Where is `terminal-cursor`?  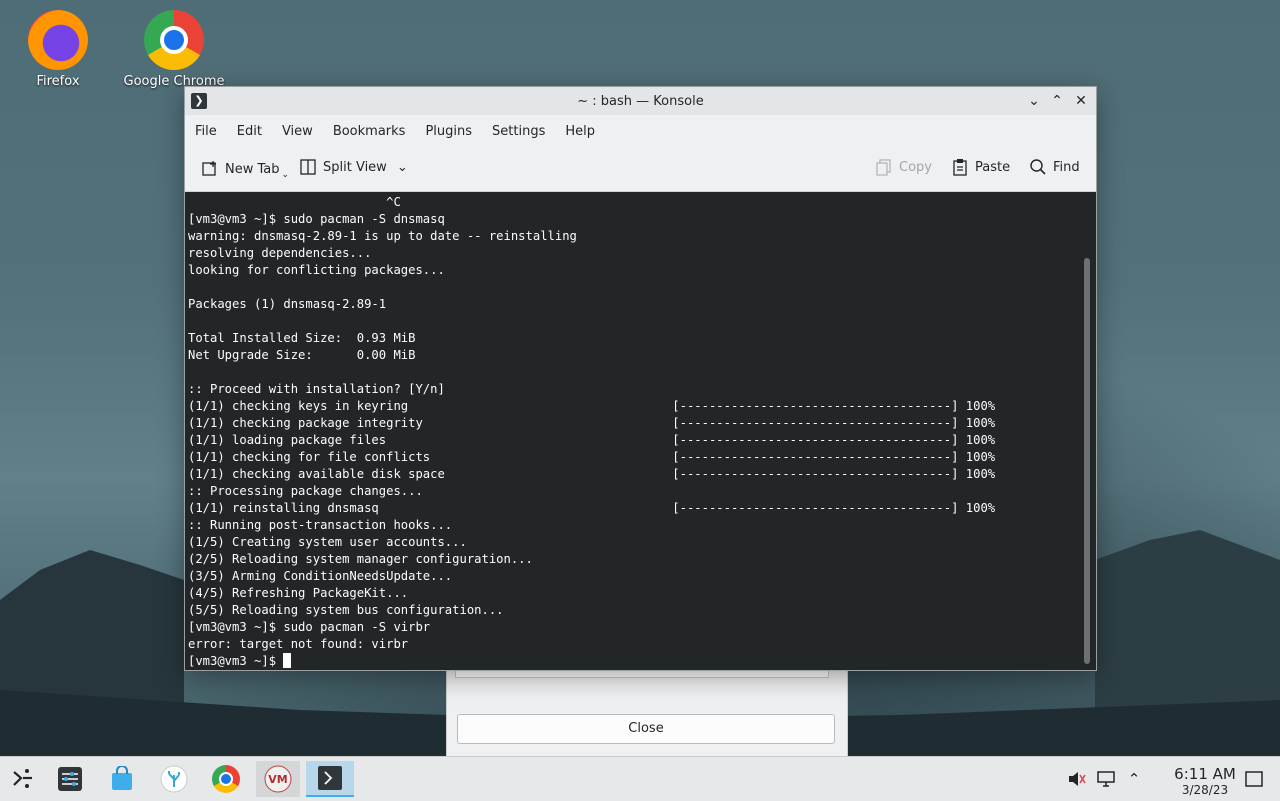
terminal-cursor is located at coordinates (287, 660).